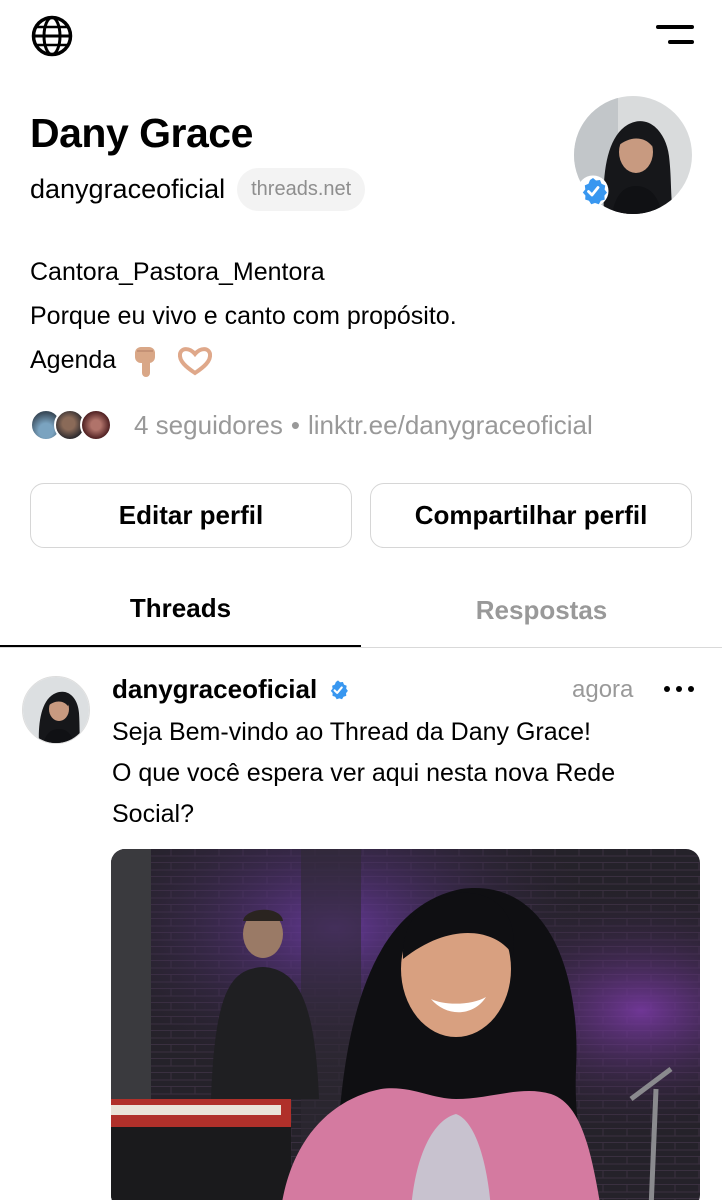  Describe the element at coordinates (603, 689) in the screenshot. I see `post-timestamp: agora` at that location.